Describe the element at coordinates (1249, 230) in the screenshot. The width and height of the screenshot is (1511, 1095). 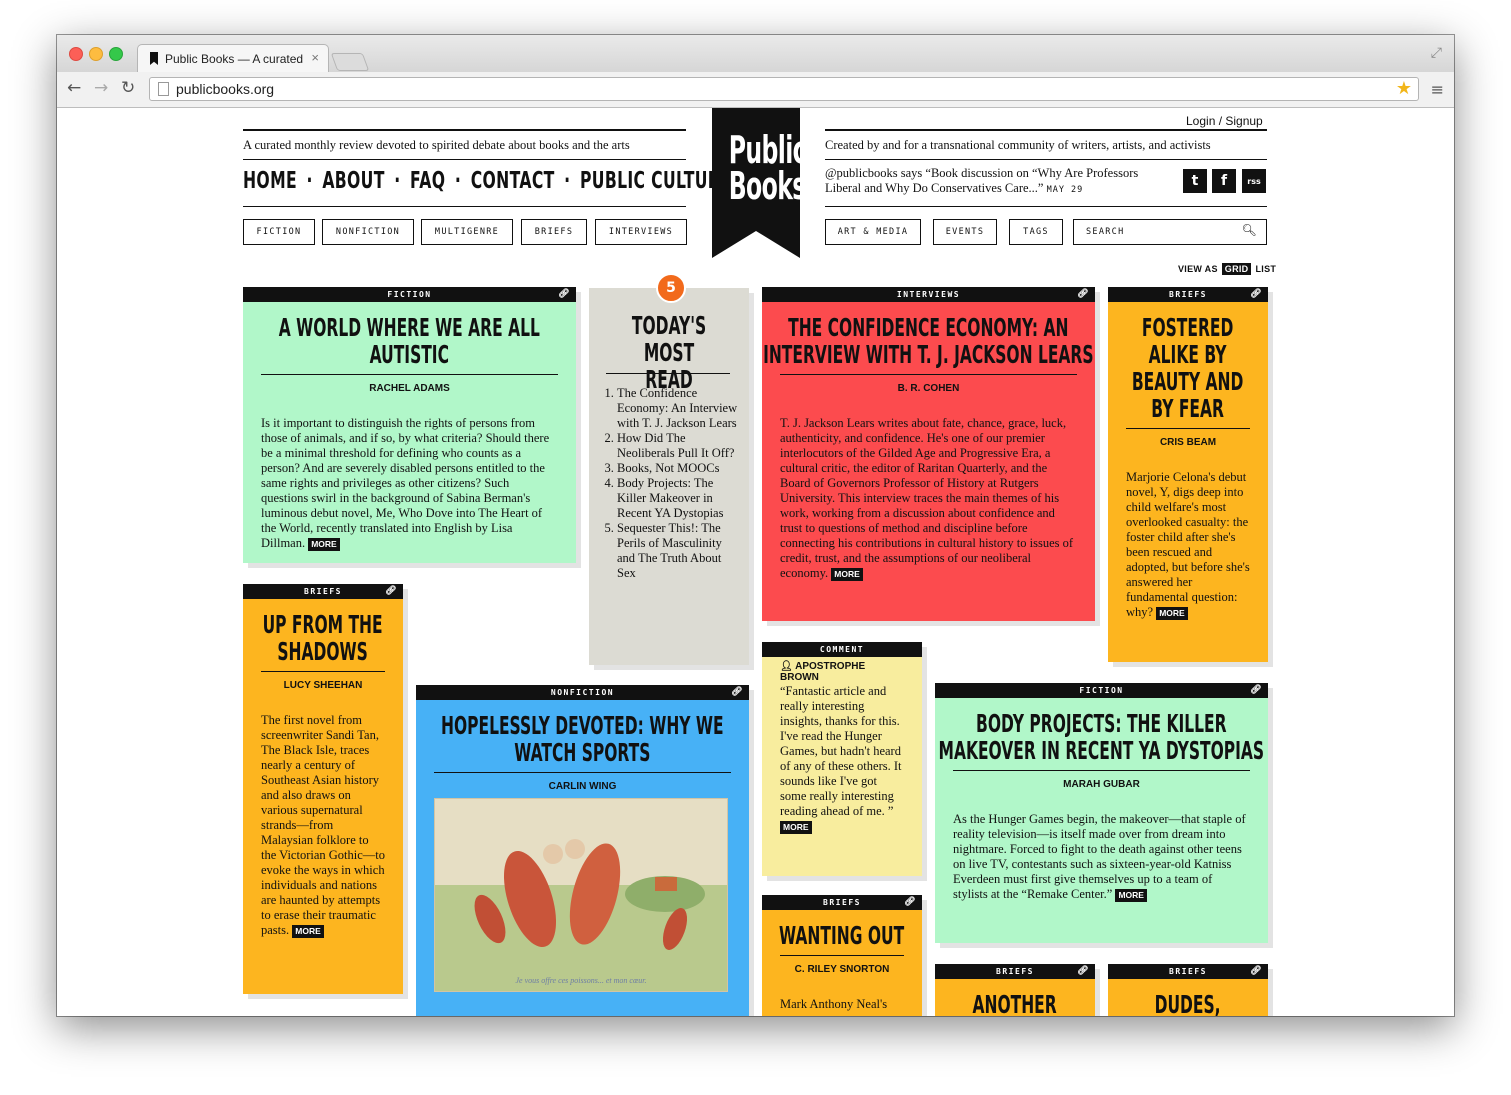
I see `search-icon: 🔍︎` at that location.